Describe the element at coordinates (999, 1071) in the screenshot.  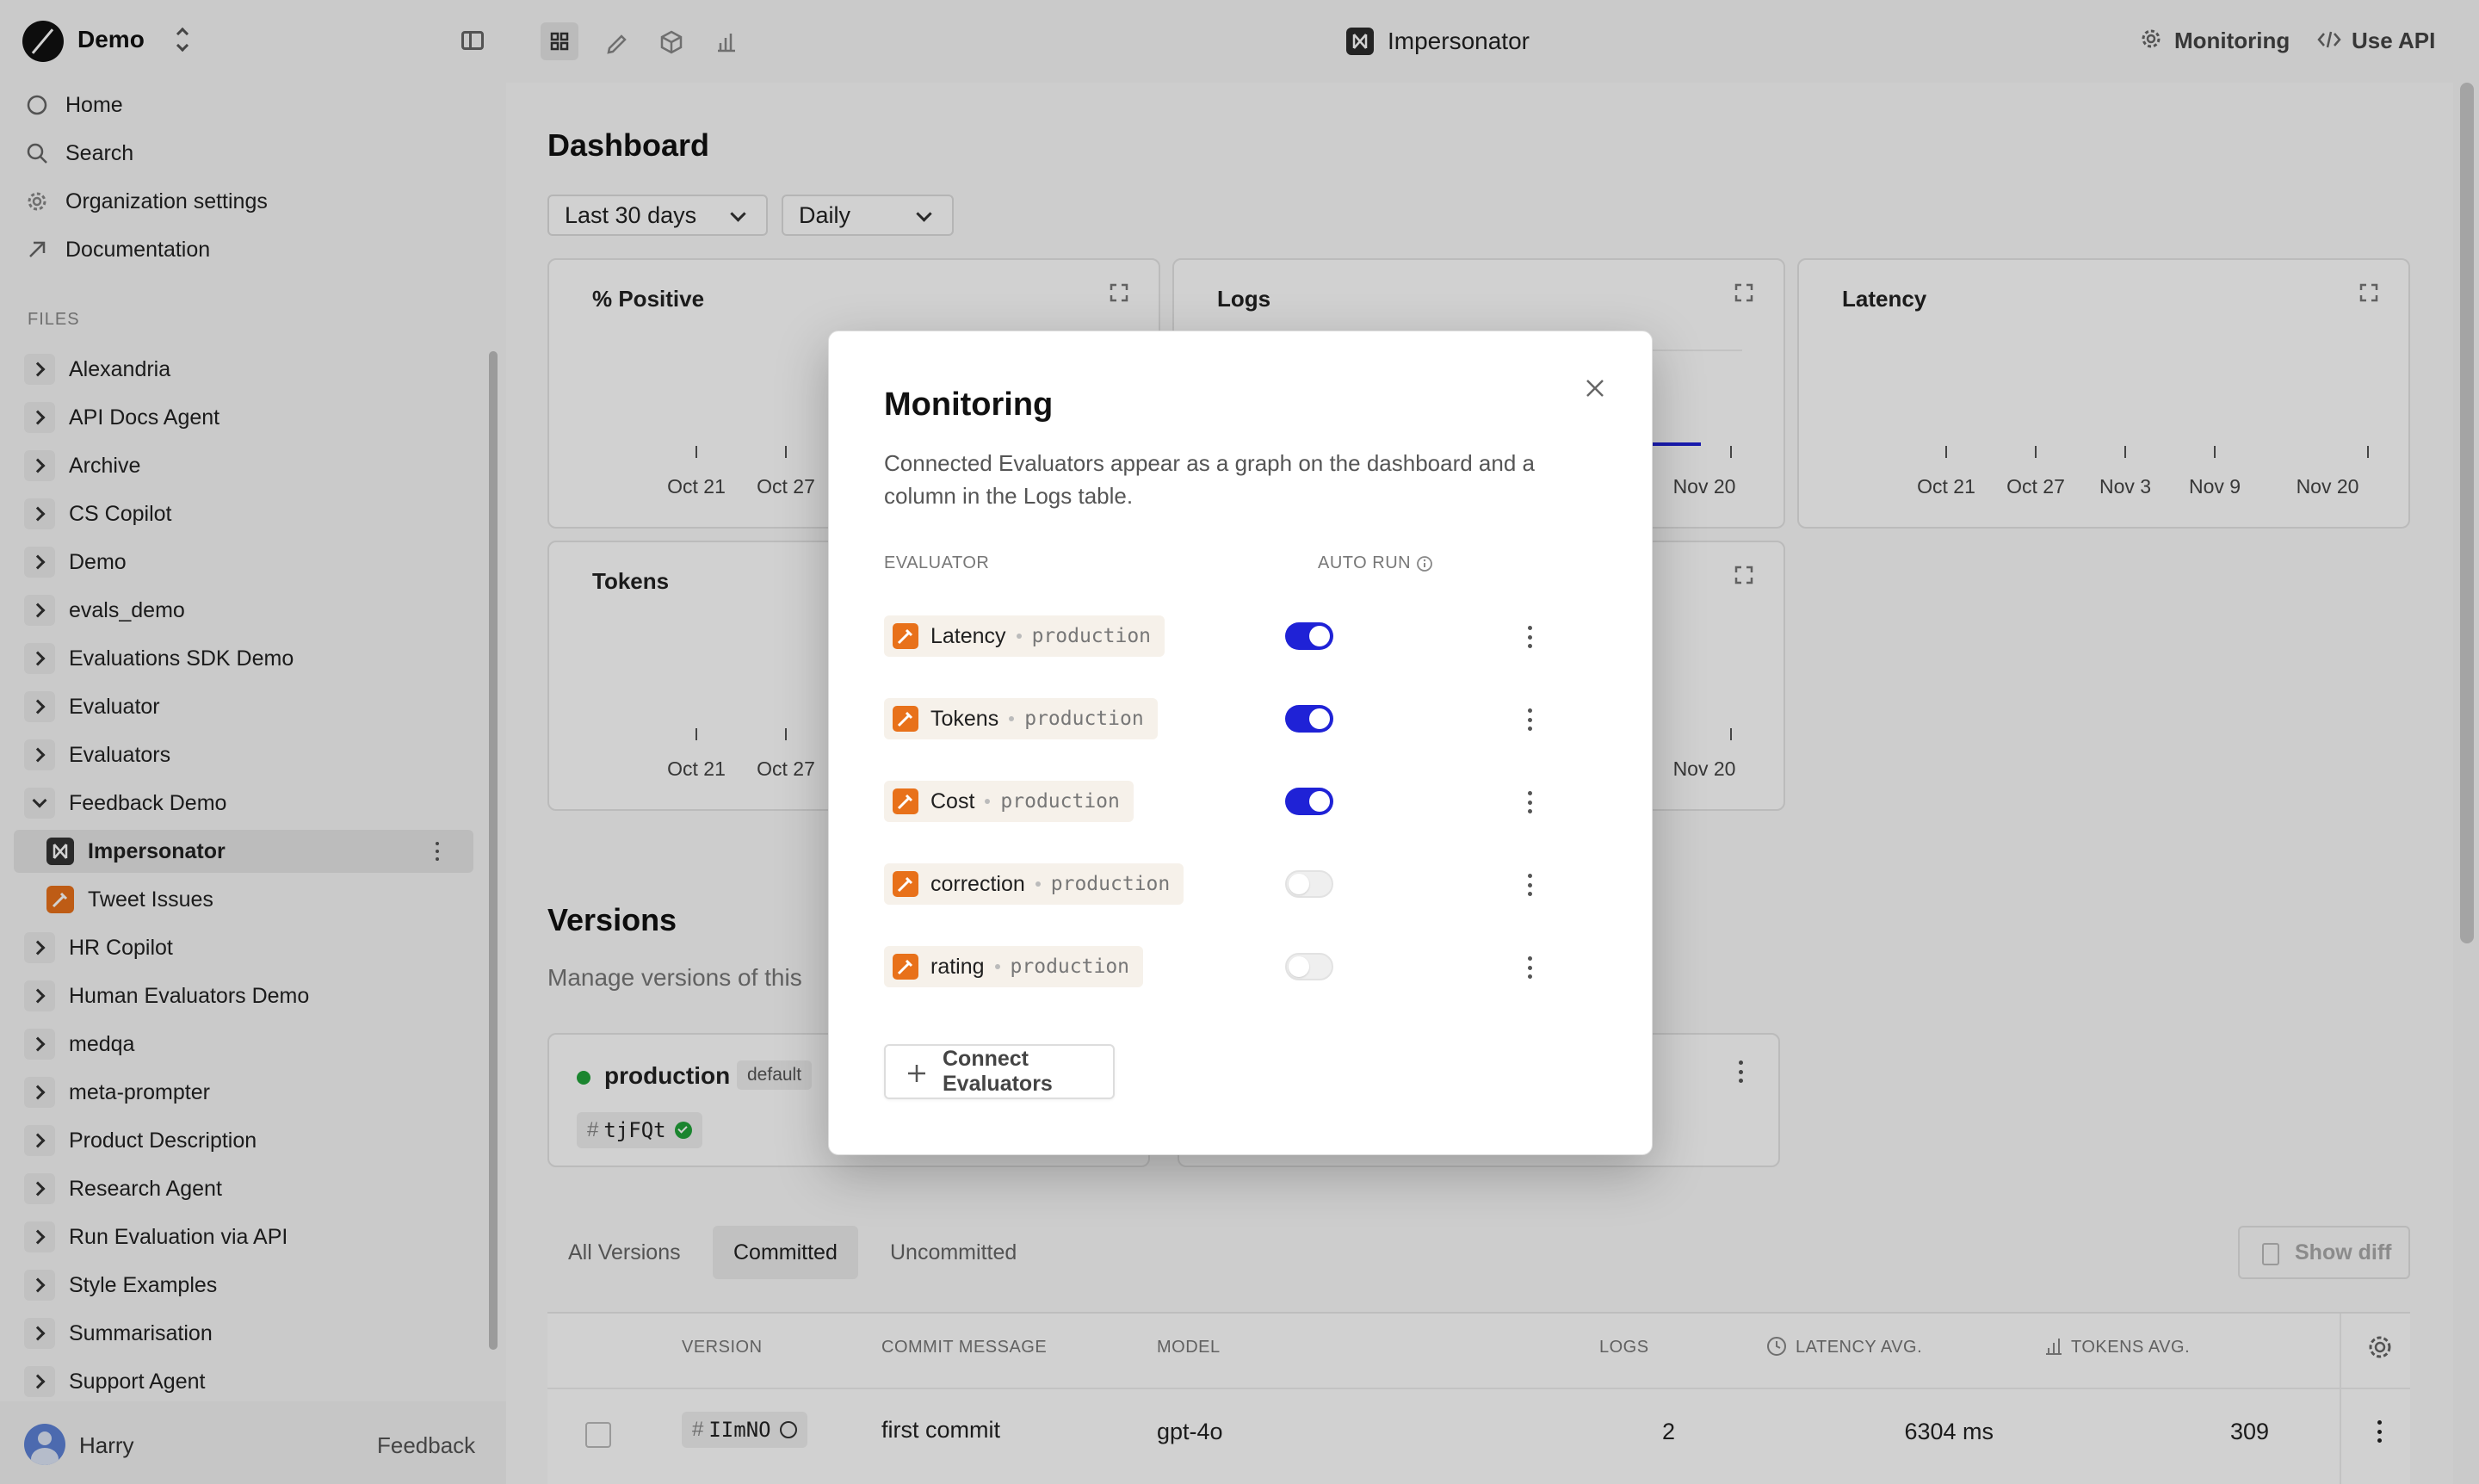
I see `connect-evaluators-button: Connect Evaluators` at that location.